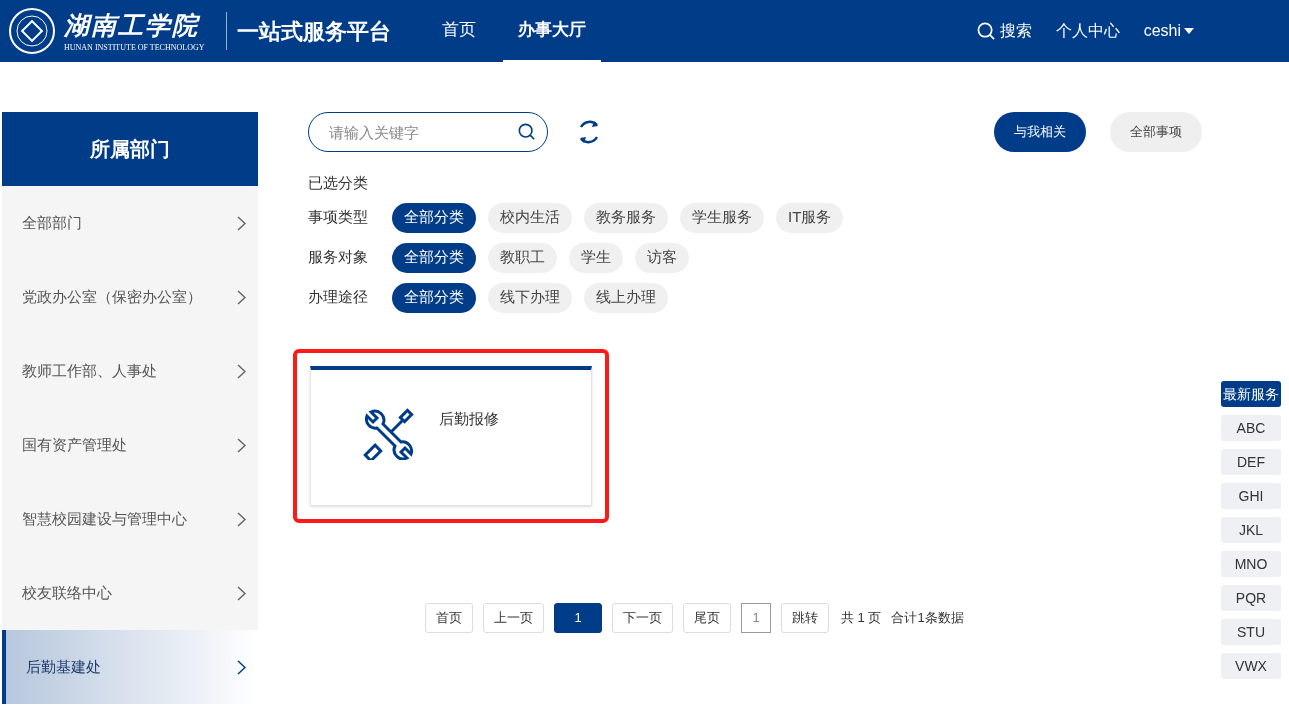  Describe the element at coordinates (578, 617) in the screenshot. I see `page-number-button: 1` at that location.